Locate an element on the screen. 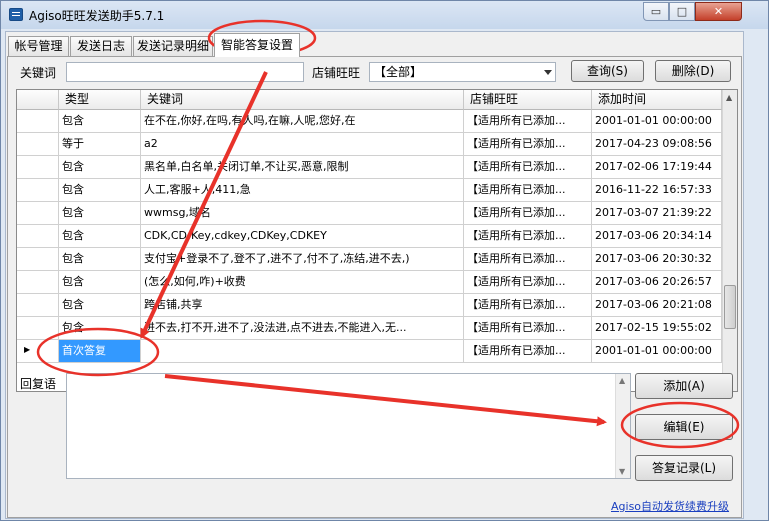 The width and height of the screenshot is (769, 521). table-row: 包含 跨店铺,共享 【适用所有已添加... 2017-03-06 20:21:08 is located at coordinates (369, 305).